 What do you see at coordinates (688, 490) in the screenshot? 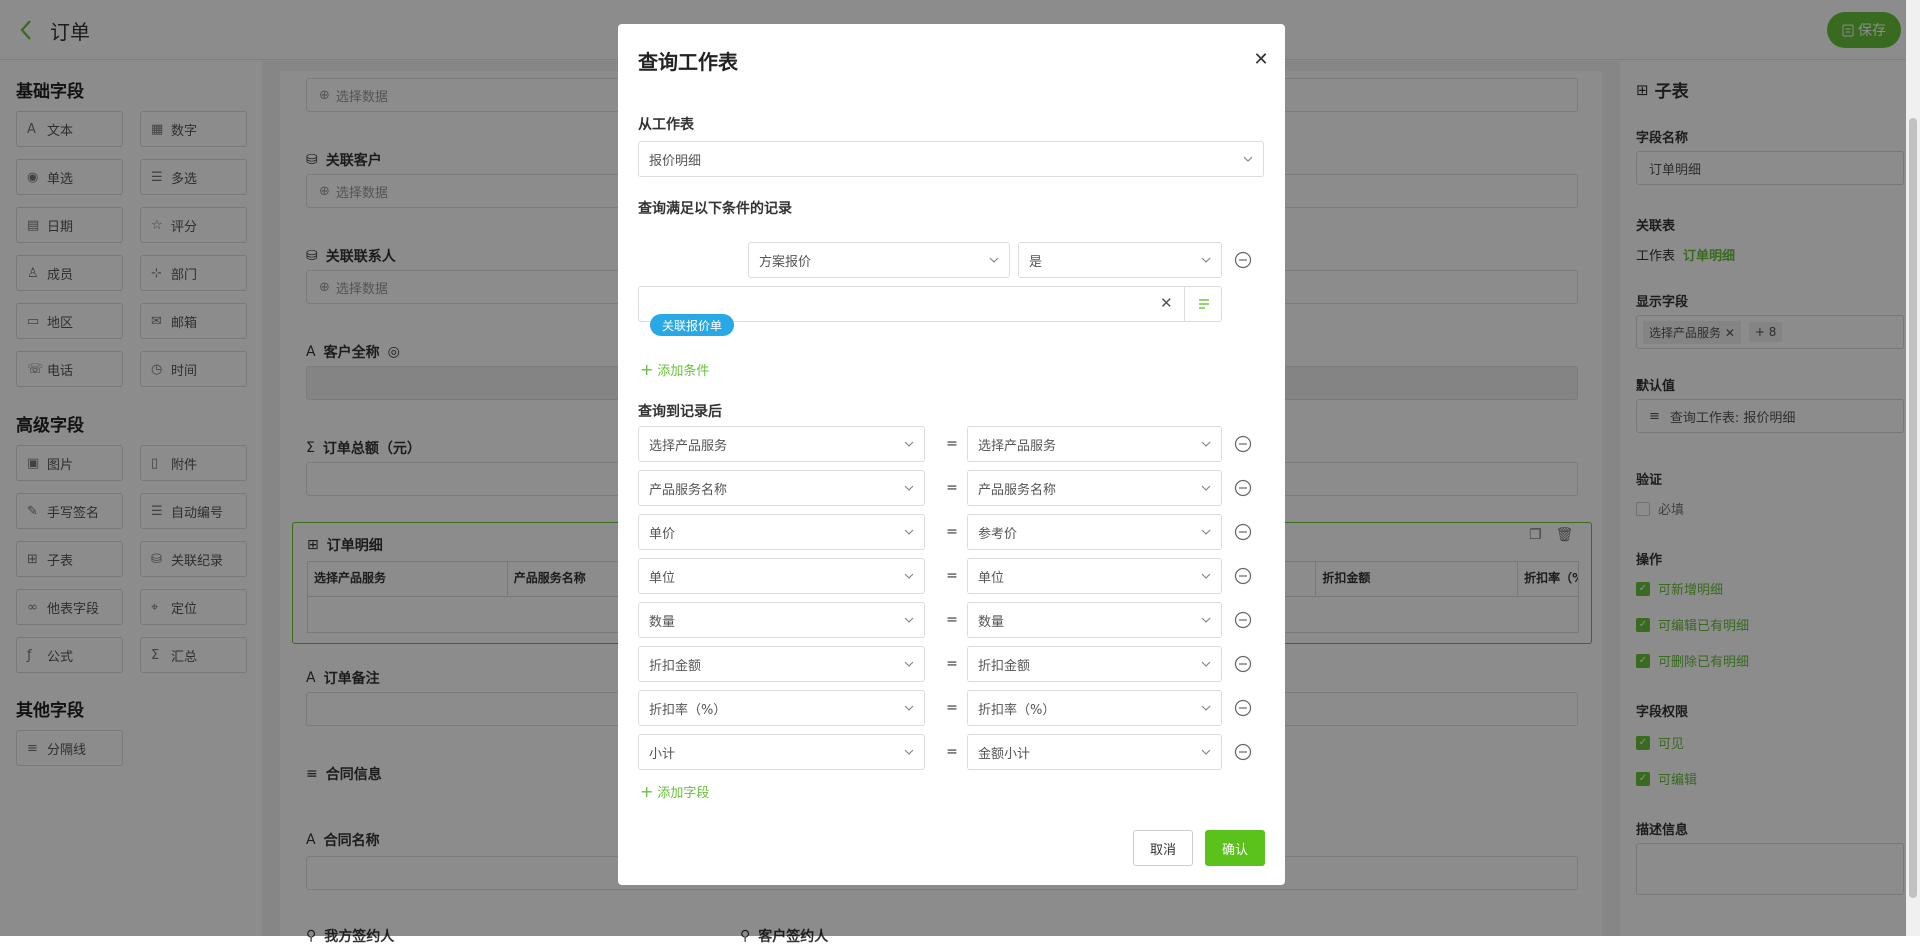
I see `mapping-target-value: 产品服务名称` at bounding box center [688, 490].